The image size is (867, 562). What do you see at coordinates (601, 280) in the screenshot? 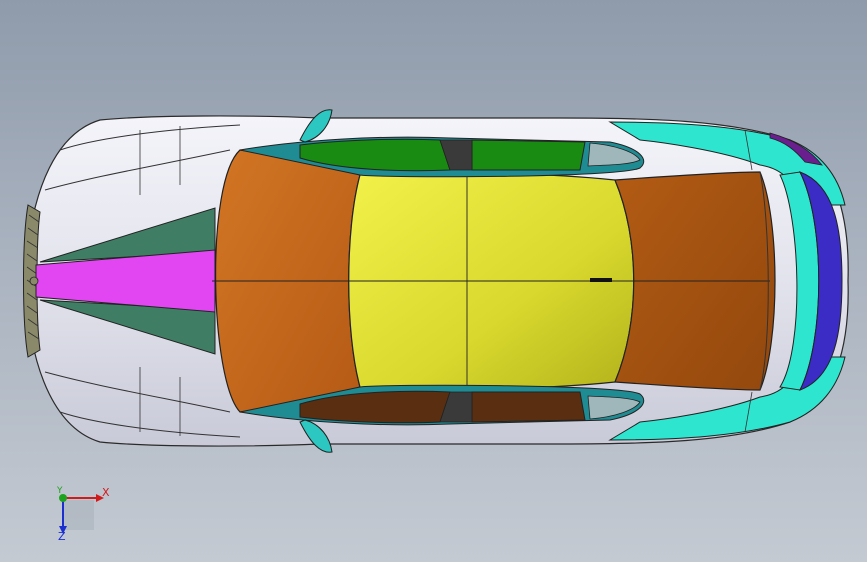
I see `antenna` at bounding box center [601, 280].